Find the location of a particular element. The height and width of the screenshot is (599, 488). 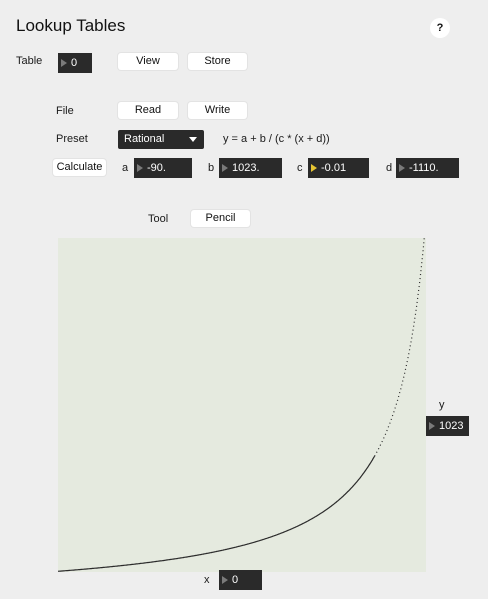

file-label: File is located at coordinates (65, 111).